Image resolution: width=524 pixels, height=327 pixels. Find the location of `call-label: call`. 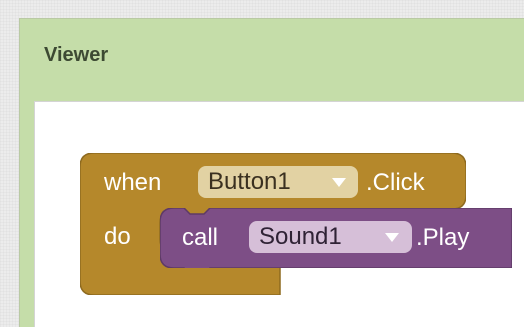

call-label: call is located at coordinates (200, 237).